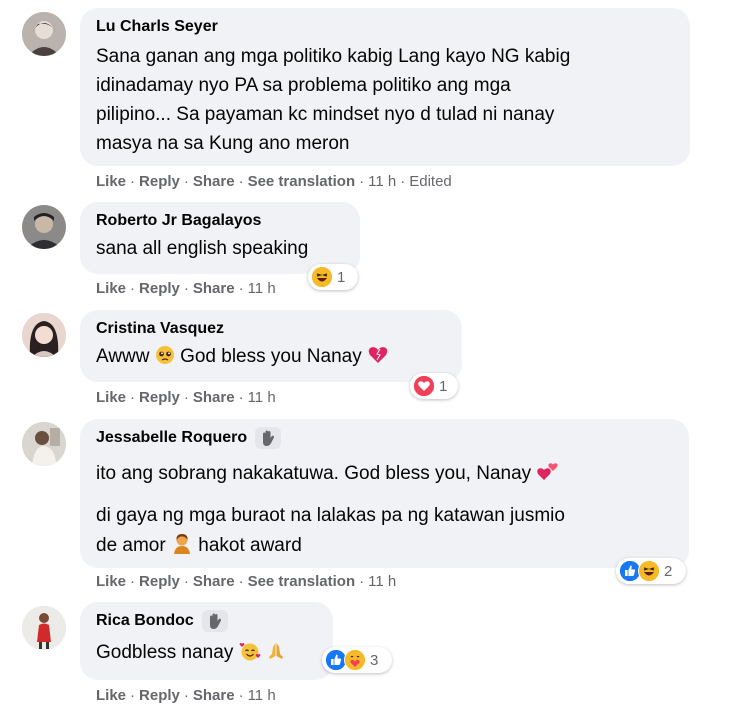 This screenshot has height=716, width=750. I want to click on comment-author-name: Rica Bondoc, so click(145, 621).